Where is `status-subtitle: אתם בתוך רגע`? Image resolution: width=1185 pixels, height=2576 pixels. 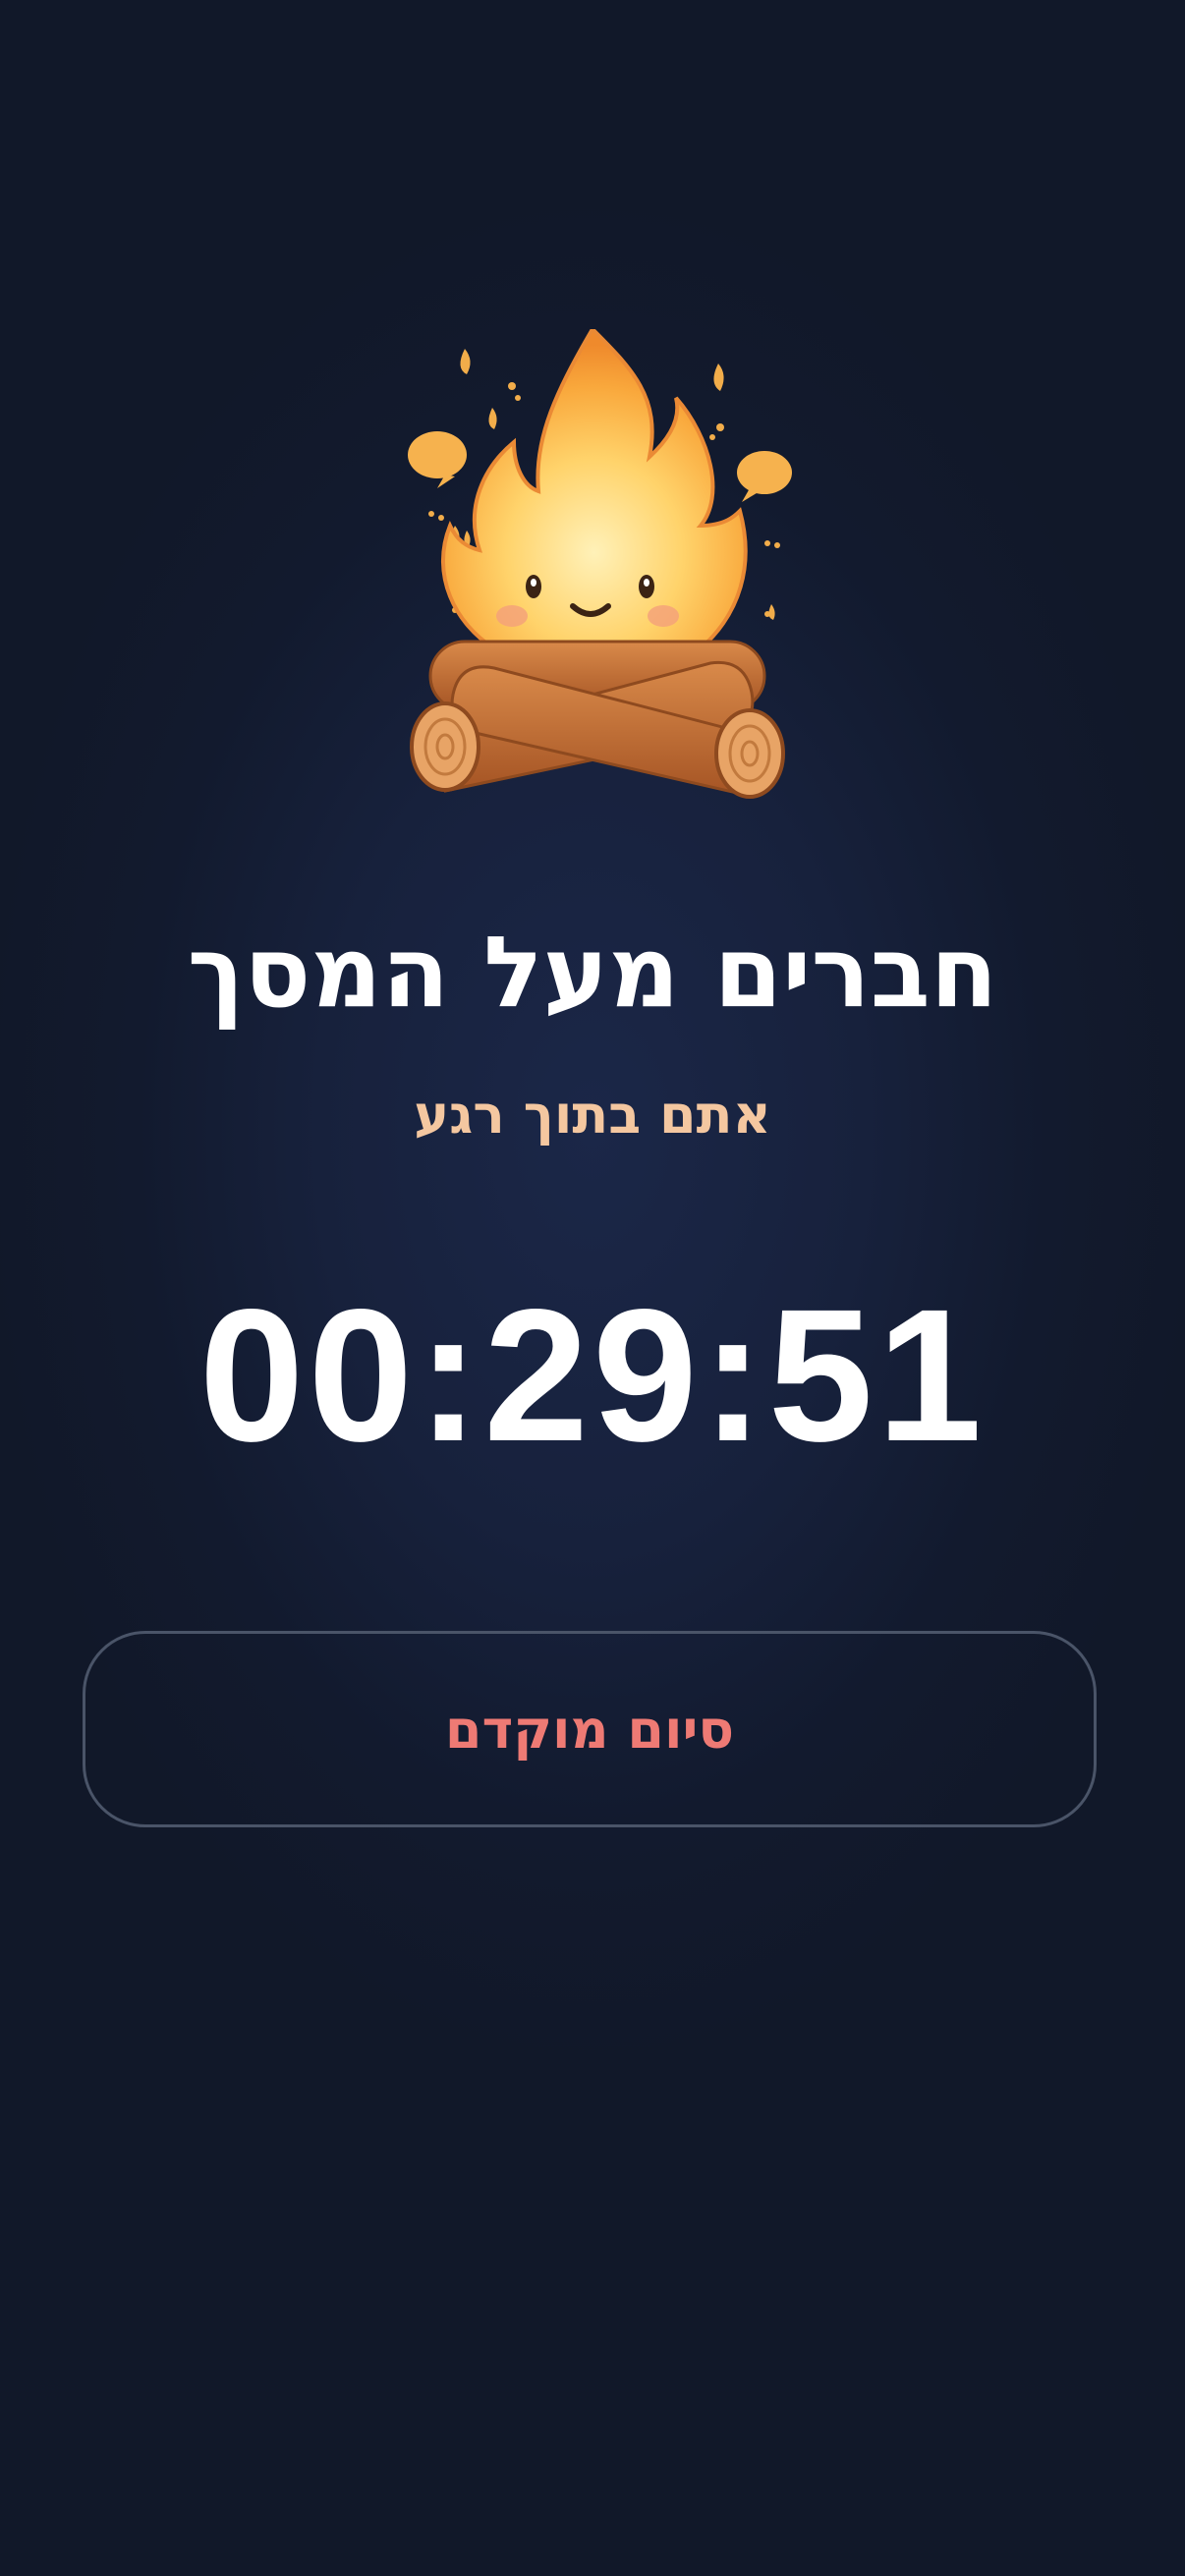 status-subtitle: אתם בתוך רגע is located at coordinates (592, 1115).